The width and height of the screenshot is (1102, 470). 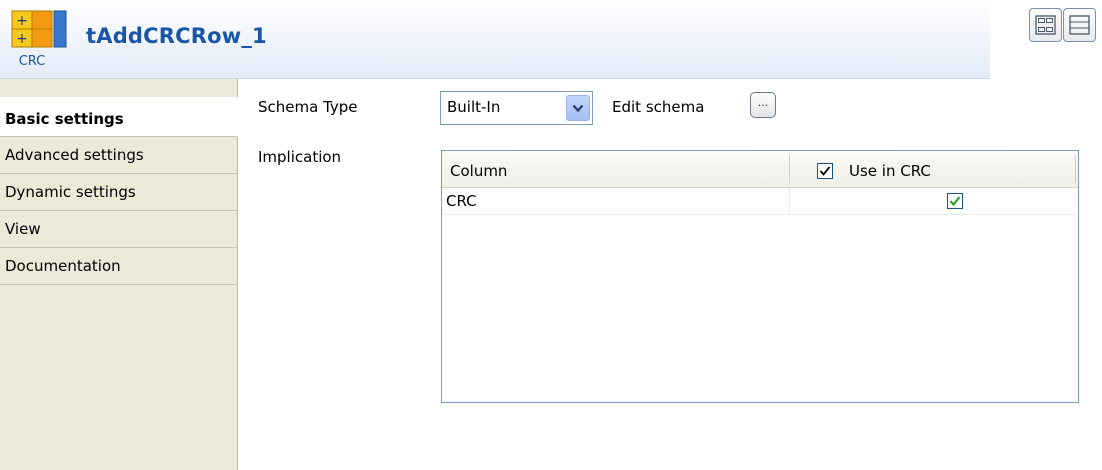 I want to click on list-layout-icon, so click(x=1079, y=25).